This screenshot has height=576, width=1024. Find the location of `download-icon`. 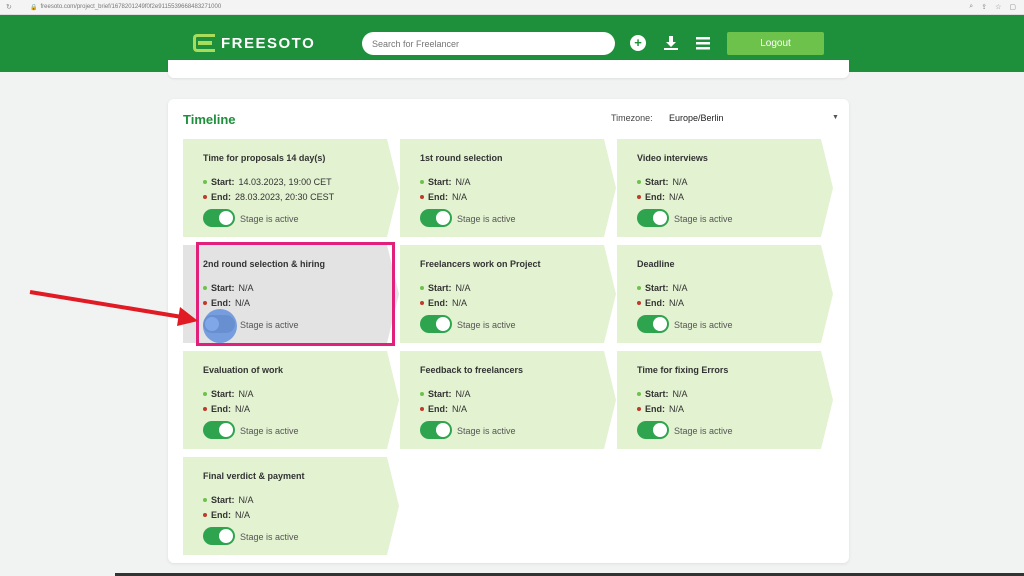

download-icon is located at coordinates (671, 43).